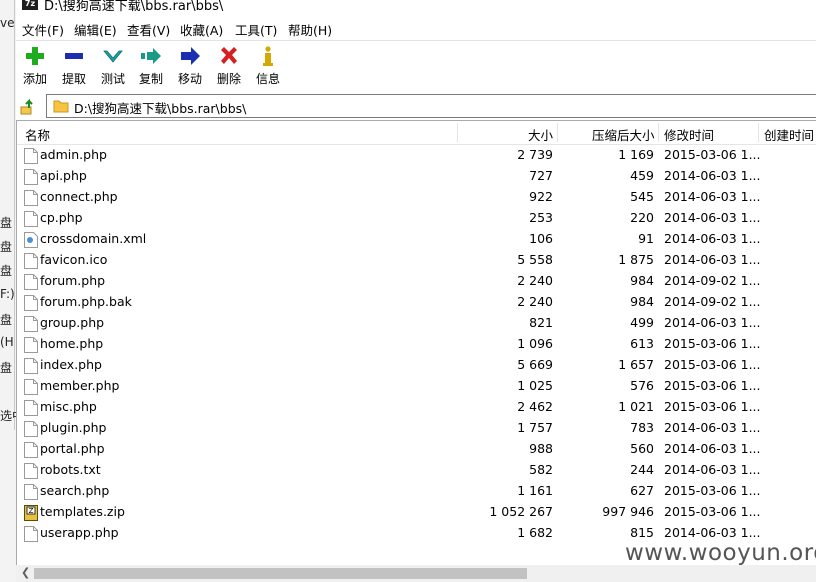 The width and height of the screenshot is (816, 582). Describe the element at coordinates (72, 343) in the screenshot. I see `file-name: home.php` at that location.